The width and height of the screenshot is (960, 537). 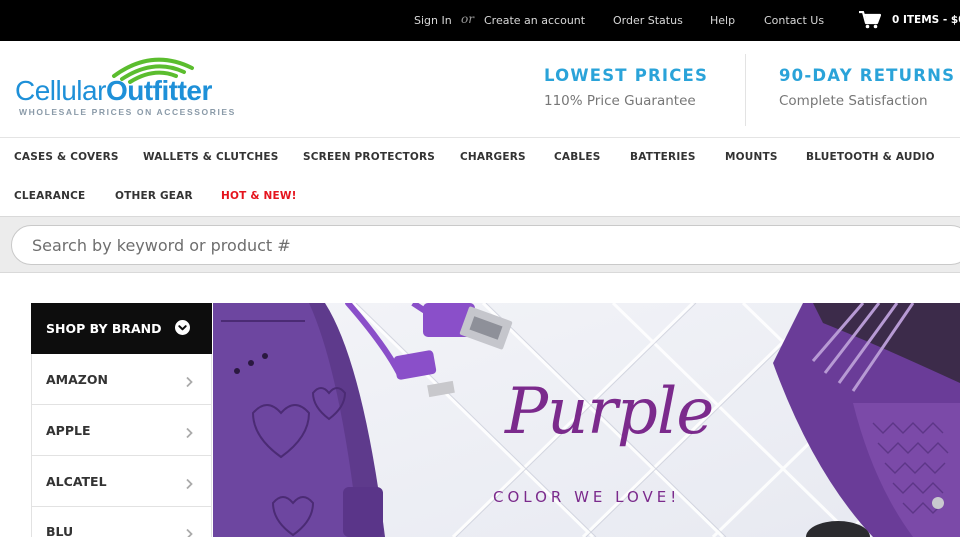 What do you see at coordinates (620, 101) in the screenshot?
I see `promo-subtitle: 110% Price Guarantee` at bounding box center [620, 101].